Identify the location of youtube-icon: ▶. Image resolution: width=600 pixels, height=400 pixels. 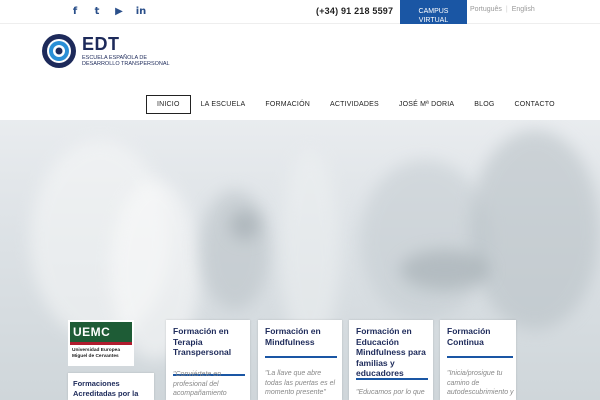
(119, 11).